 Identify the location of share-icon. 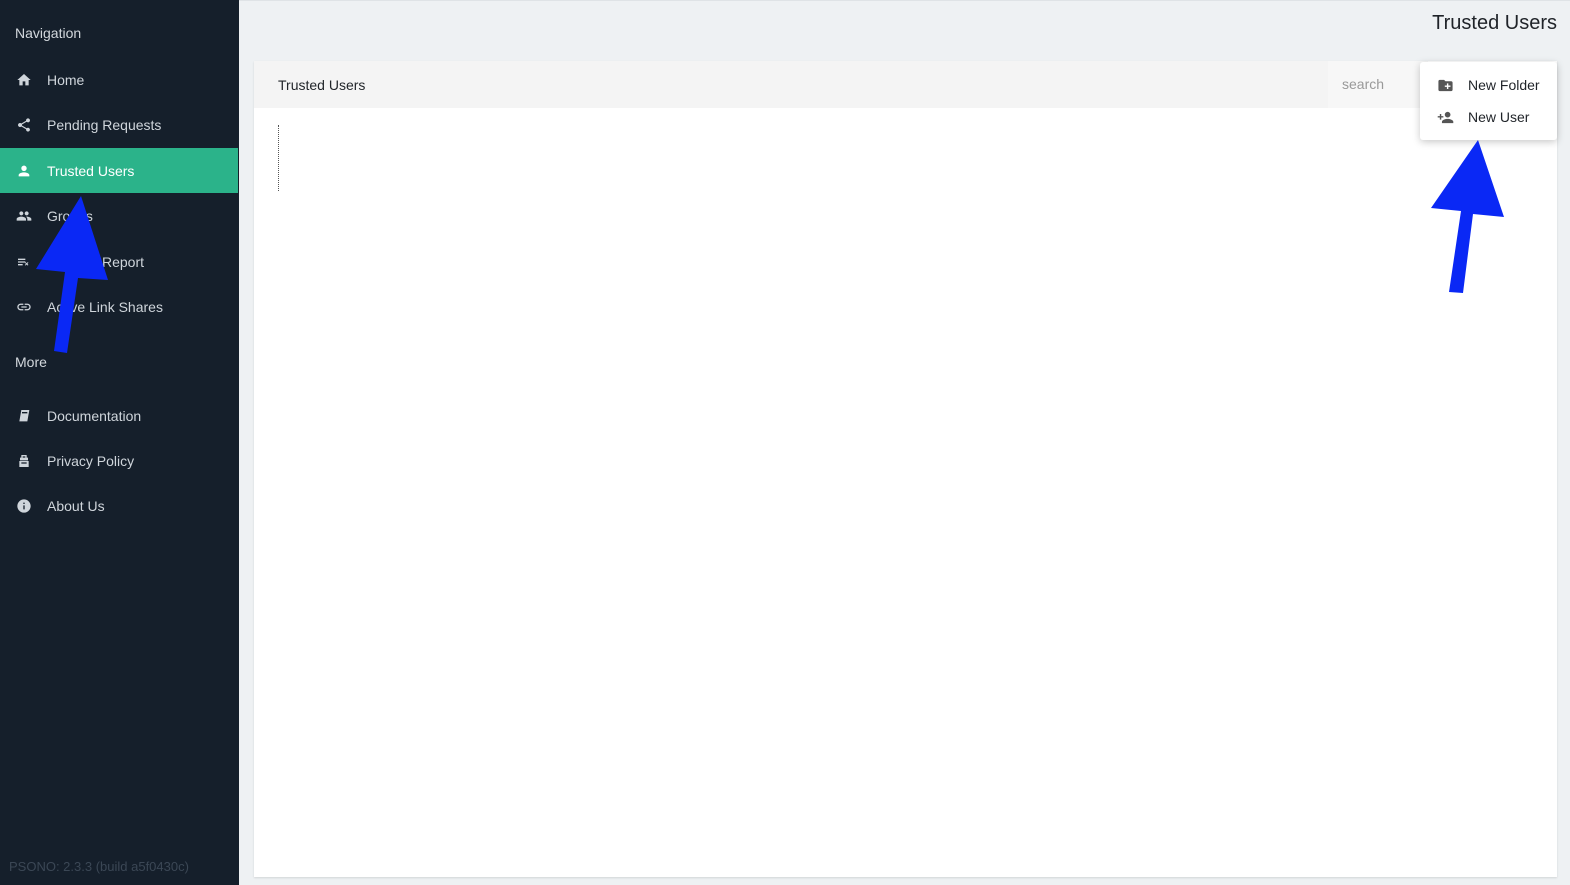
(24, 125).